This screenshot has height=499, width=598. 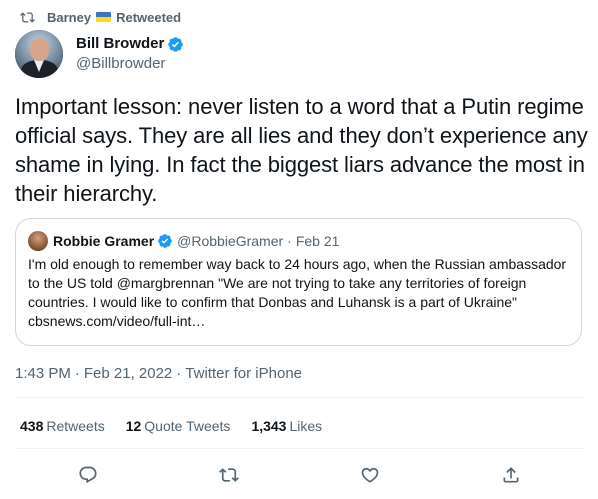 I want to click on quote-avatar, so click(x=38, y=241).